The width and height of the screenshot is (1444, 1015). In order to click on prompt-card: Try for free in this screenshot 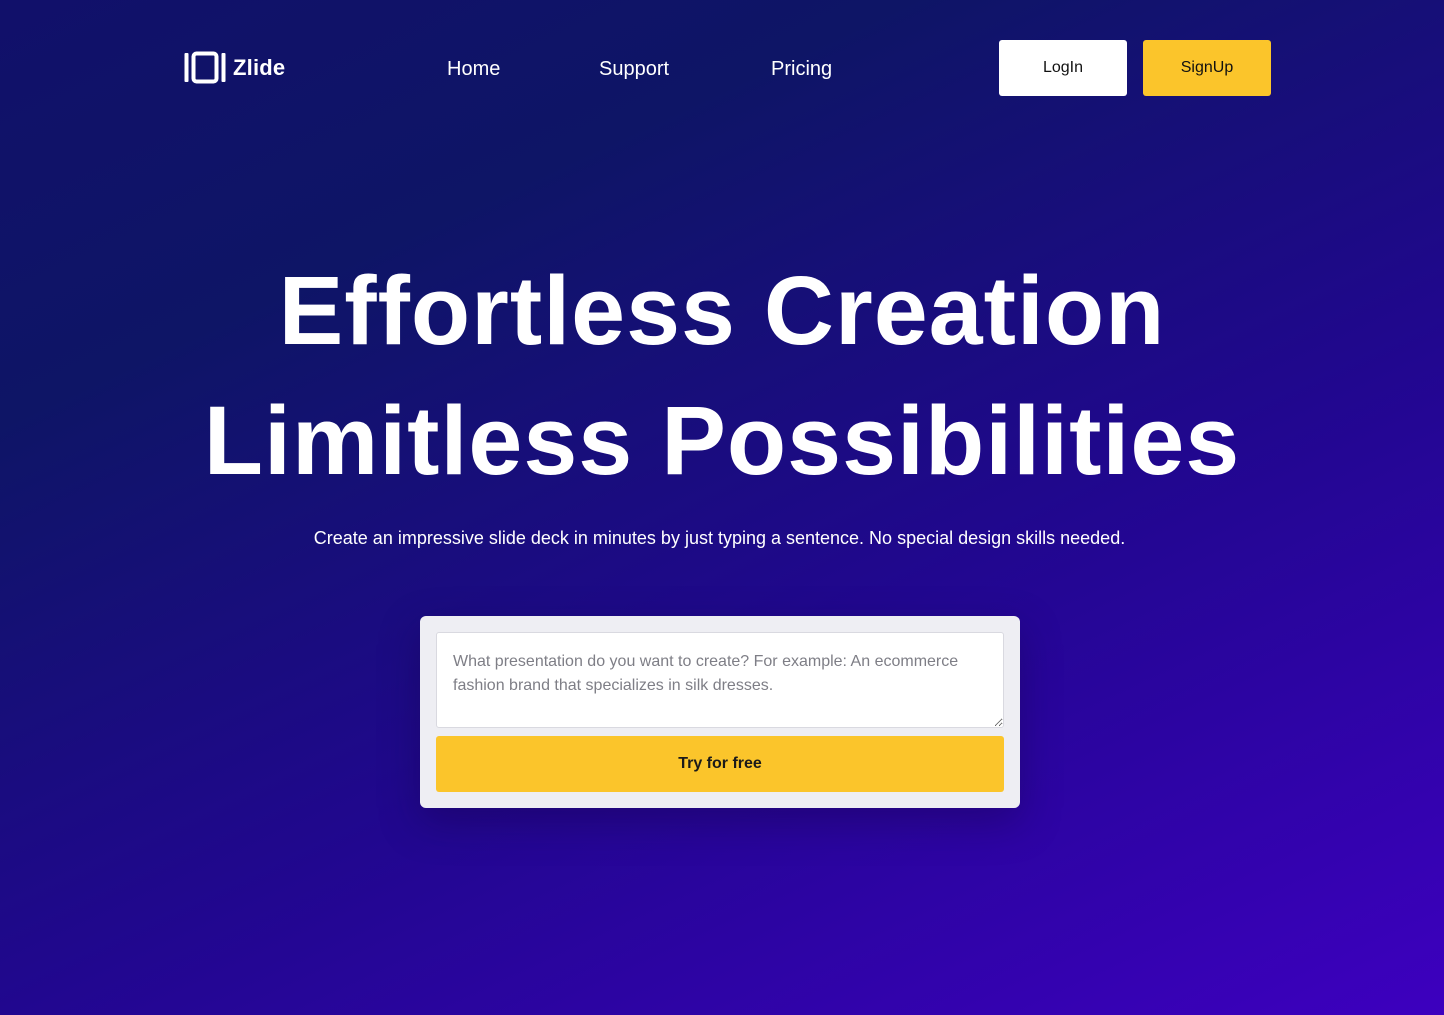, I will do `click(720, 712)`.